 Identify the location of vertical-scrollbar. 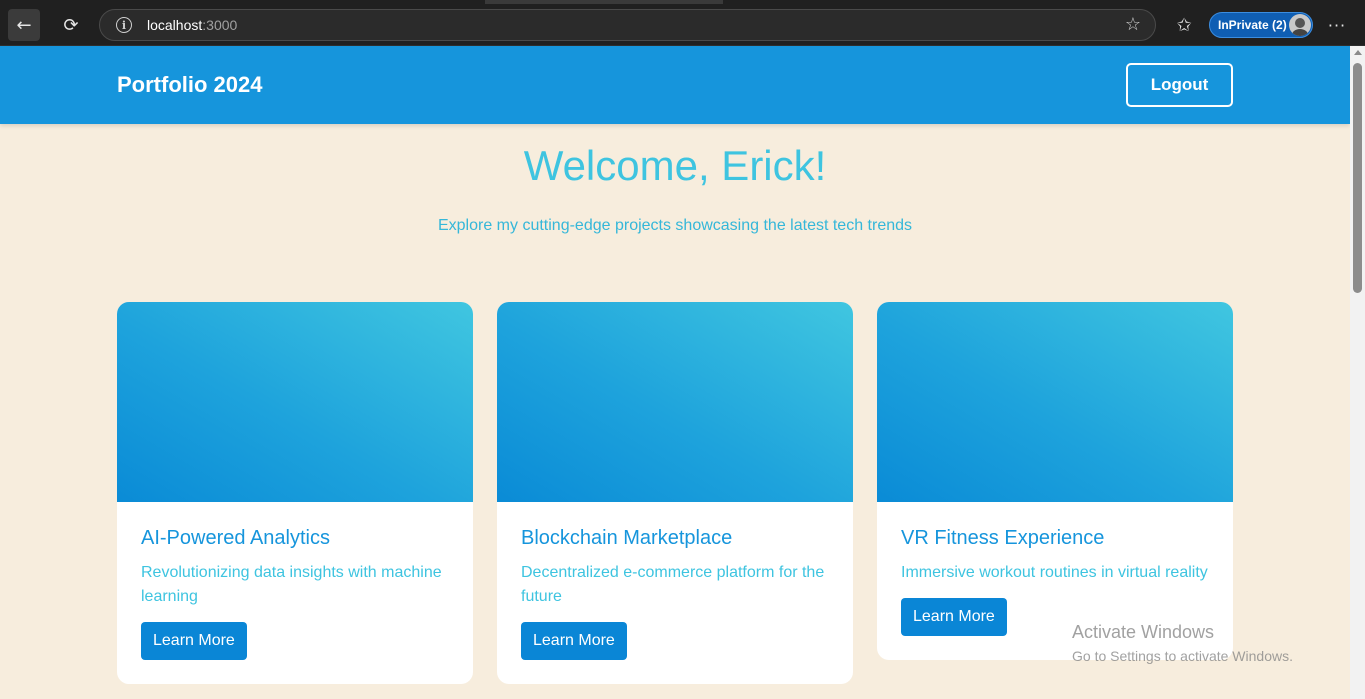
(1357, 372).